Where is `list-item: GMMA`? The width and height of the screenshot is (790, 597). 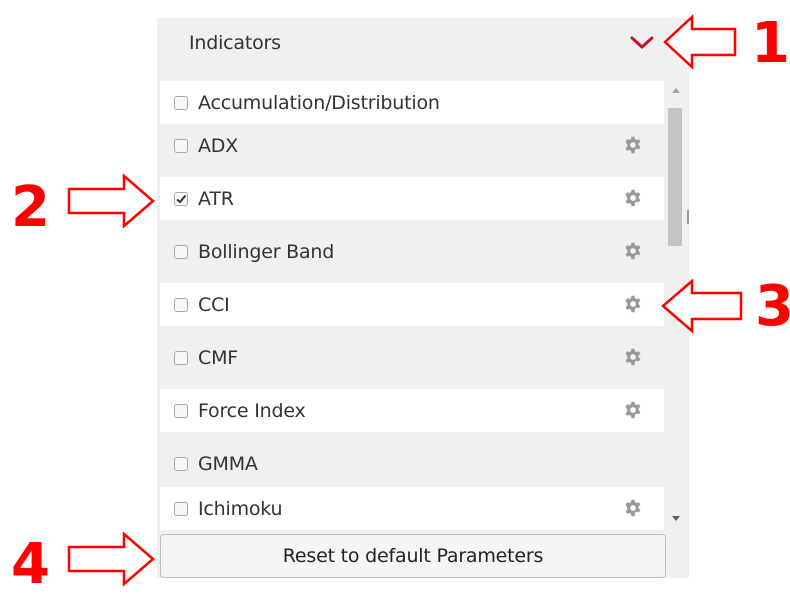
list-item: GMMA is located at coordinates (412, 463).